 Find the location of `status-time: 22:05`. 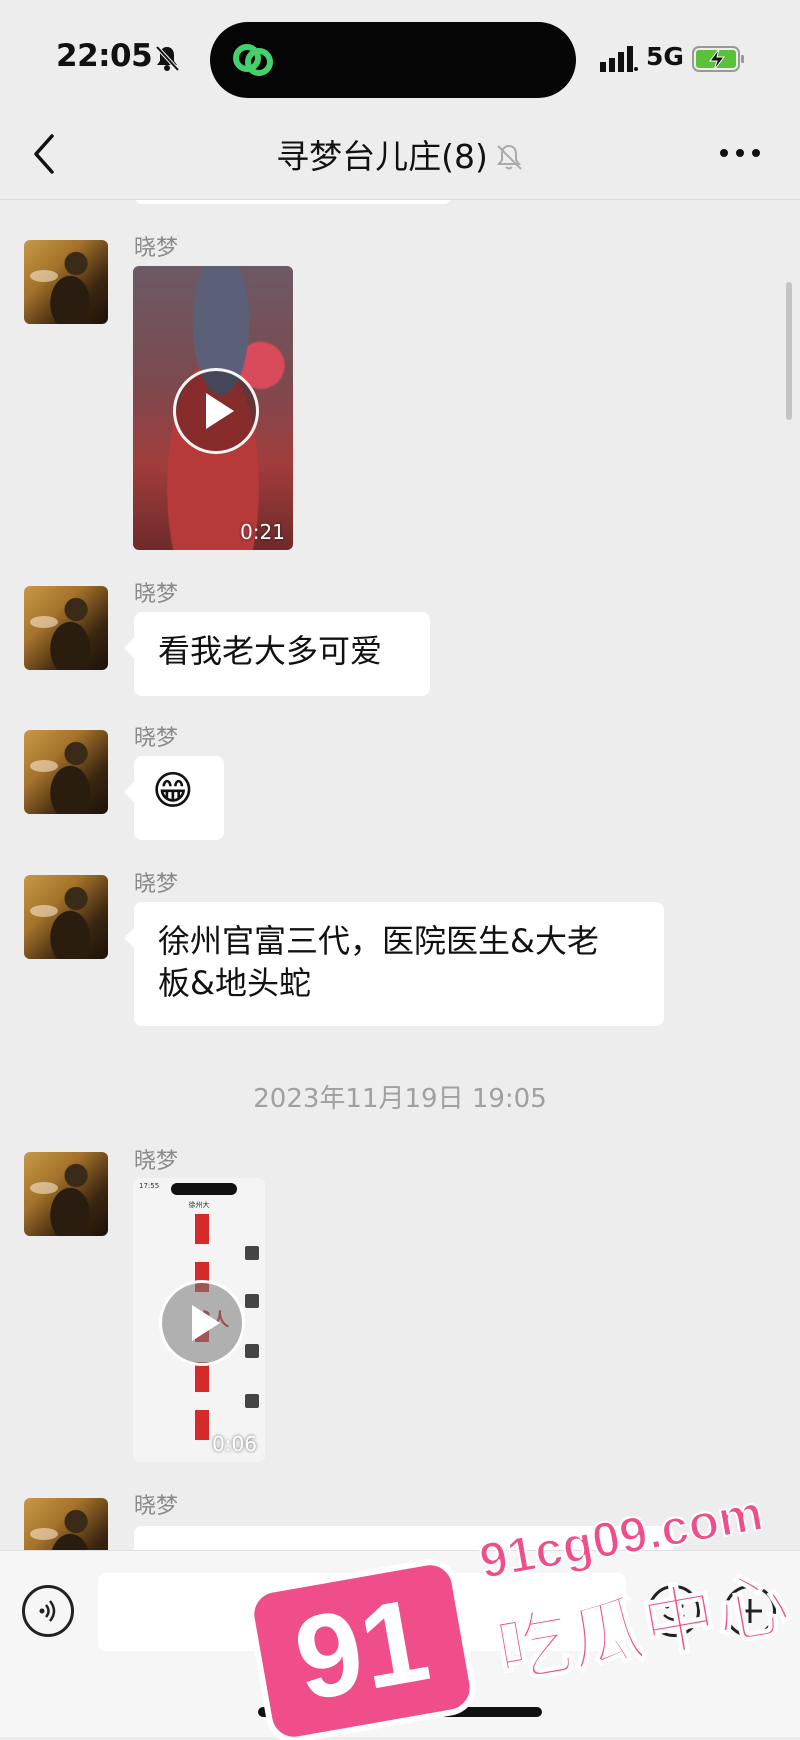

status-time: 22:05 is located at coordinates (104, 56).